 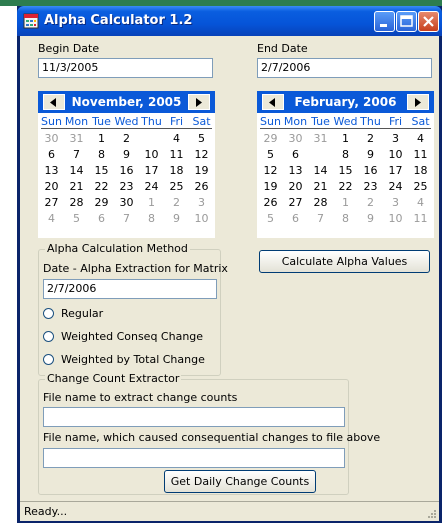 What do you see at coordinates (240, 481) in the screenshot?
I see `get-daily-change-counts-button: Get Daily Change Counts` at bounding box center [240, 481].